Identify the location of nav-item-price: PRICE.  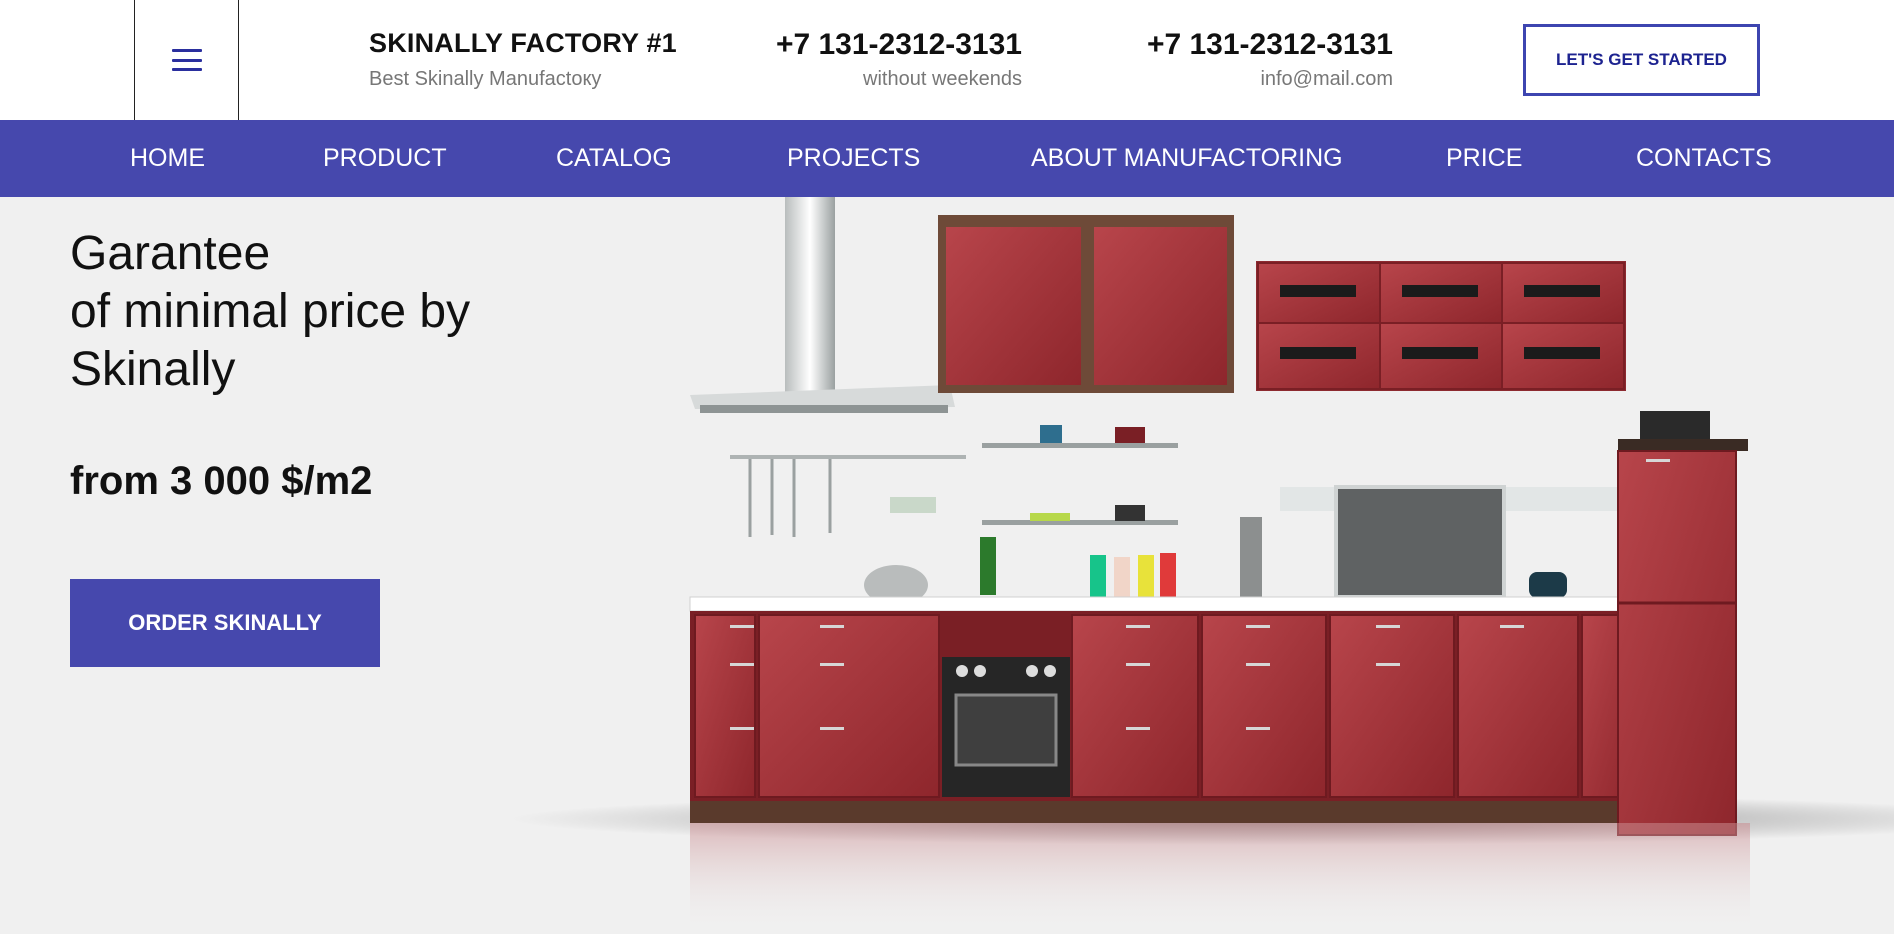
(1484, 158).